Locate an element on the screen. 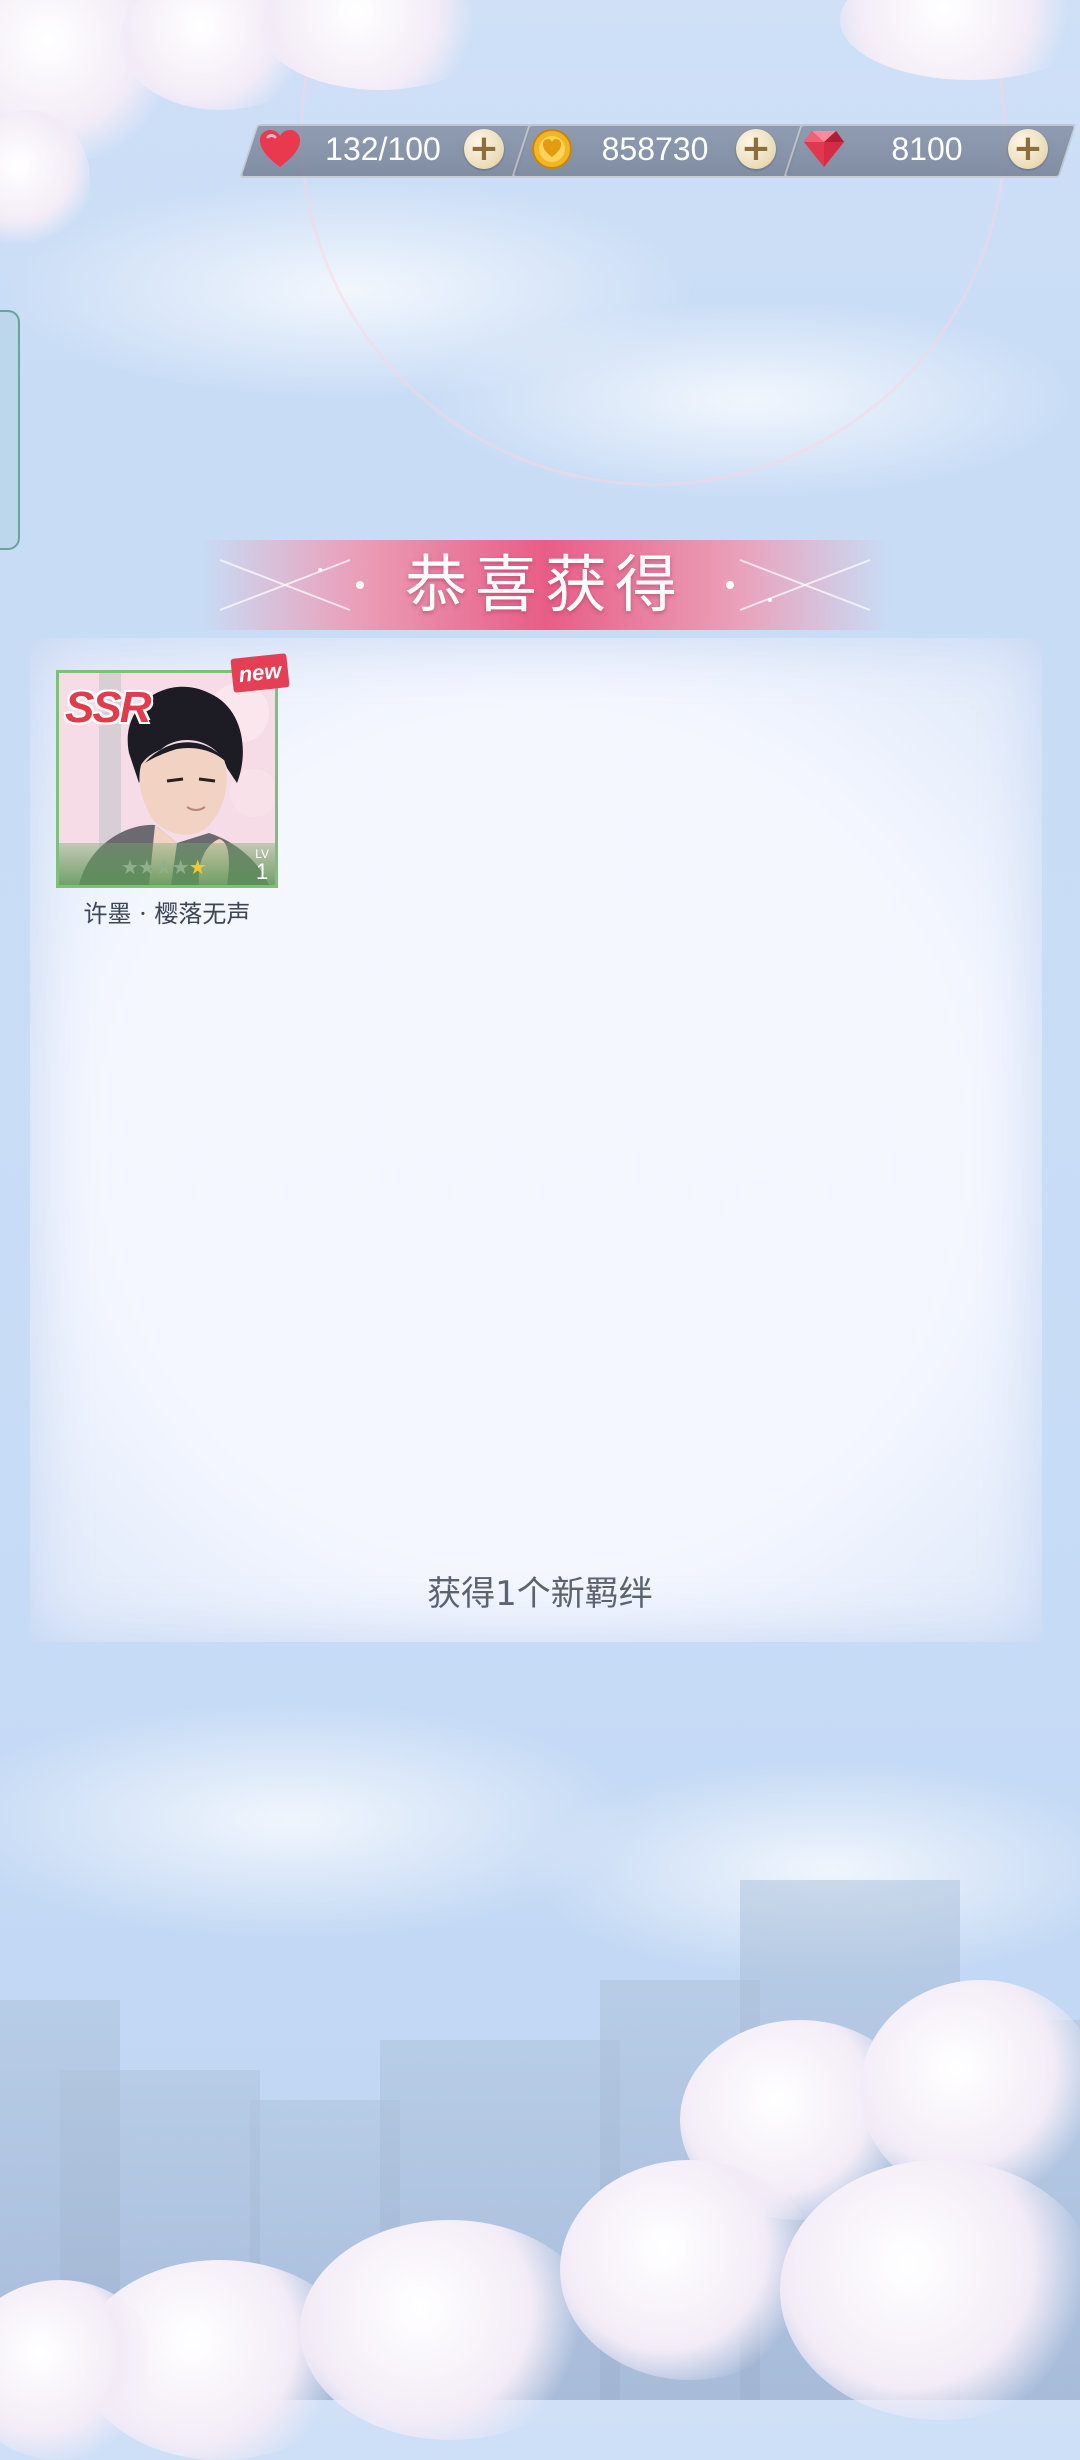 This screenshot has height=2460, width=1080. card-name: 许墨 · 樱落无声 is located at coordinates (167, 914).